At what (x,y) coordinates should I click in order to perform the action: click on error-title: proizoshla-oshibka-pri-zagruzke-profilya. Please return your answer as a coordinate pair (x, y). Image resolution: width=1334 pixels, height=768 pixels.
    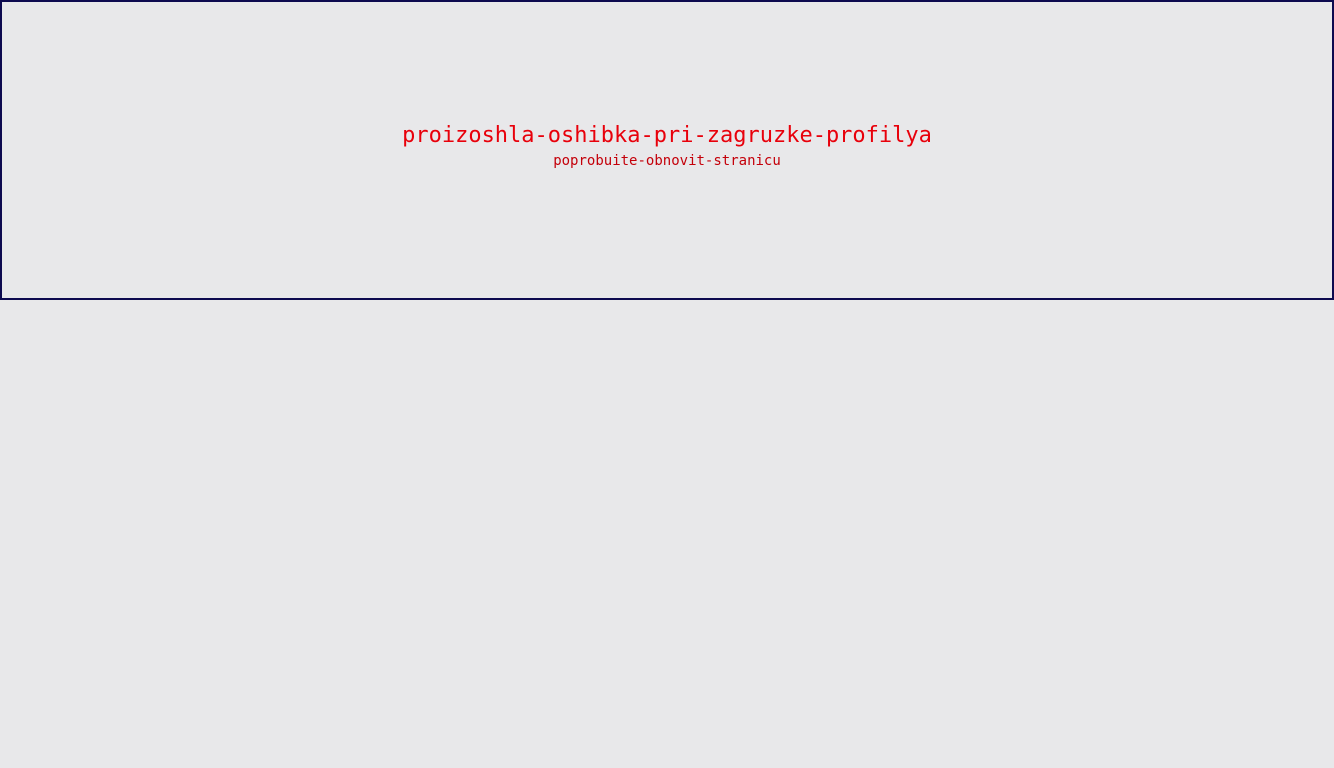
    Looking at the image, I should click on (667, 135).